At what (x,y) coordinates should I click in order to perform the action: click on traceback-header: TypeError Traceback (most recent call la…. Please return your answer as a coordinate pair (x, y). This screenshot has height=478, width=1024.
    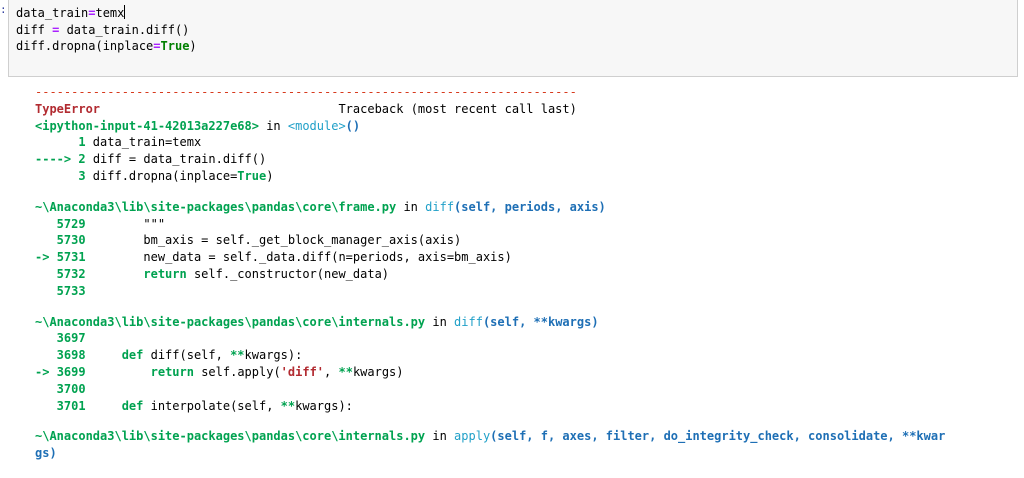
    Looking at the image, I should click on (527, 109).